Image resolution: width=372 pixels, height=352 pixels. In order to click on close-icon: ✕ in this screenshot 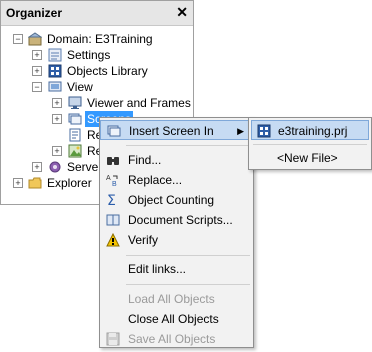, I will do `click(182, 12)`.